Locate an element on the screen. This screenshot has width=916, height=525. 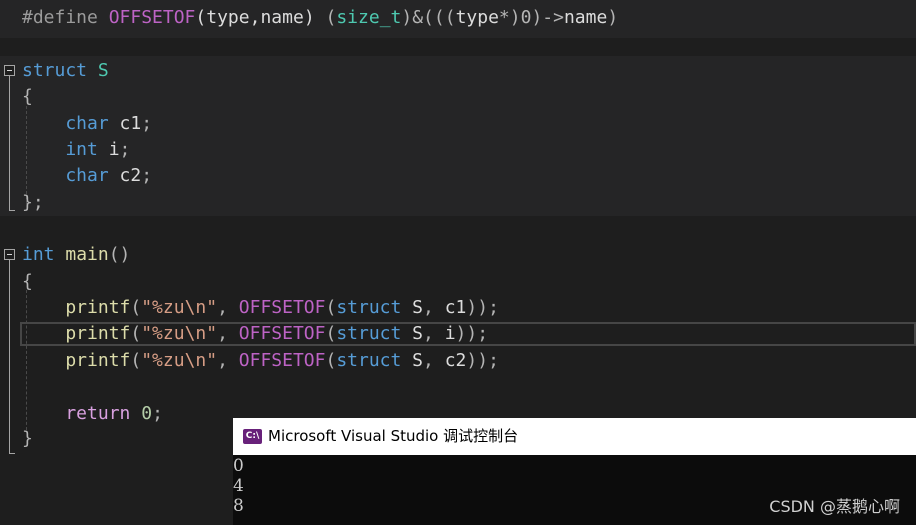
code-token: return is located at coordinates (82, 413).